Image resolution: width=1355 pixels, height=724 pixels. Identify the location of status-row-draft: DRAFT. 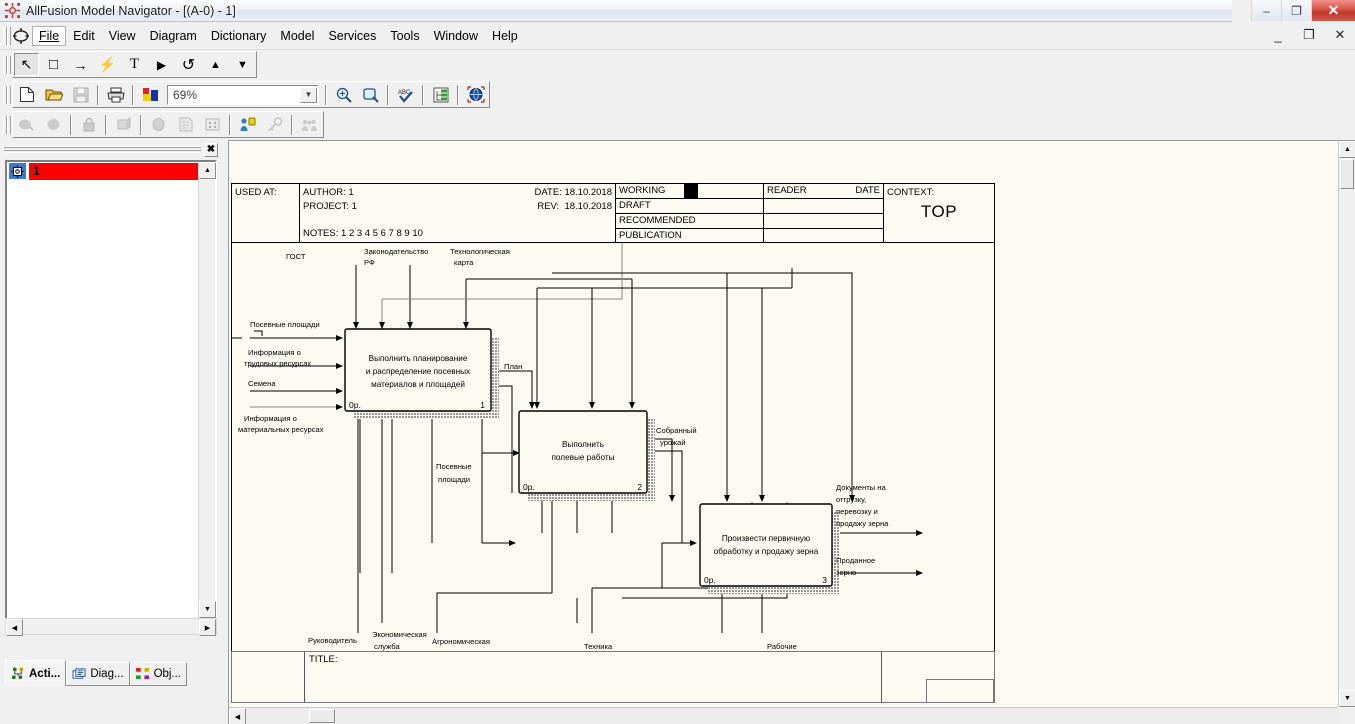
(749, 206).